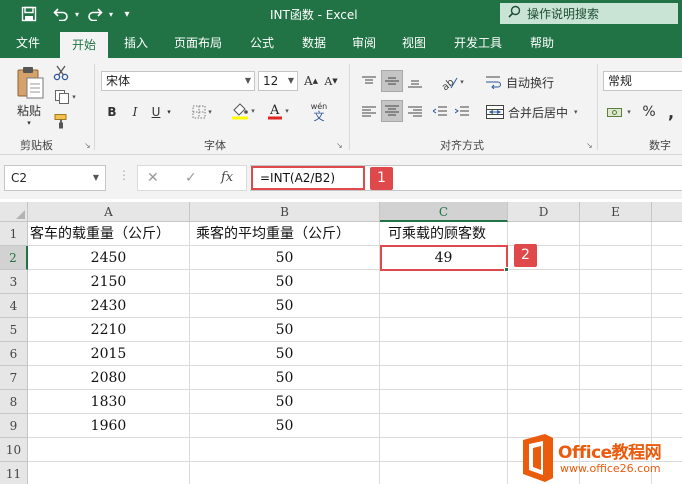 The width and height of the screenshot is (682, 484). Describe the element at coordinates (61, 121) in the screenshot. I see `format-painter-icon` at that location.